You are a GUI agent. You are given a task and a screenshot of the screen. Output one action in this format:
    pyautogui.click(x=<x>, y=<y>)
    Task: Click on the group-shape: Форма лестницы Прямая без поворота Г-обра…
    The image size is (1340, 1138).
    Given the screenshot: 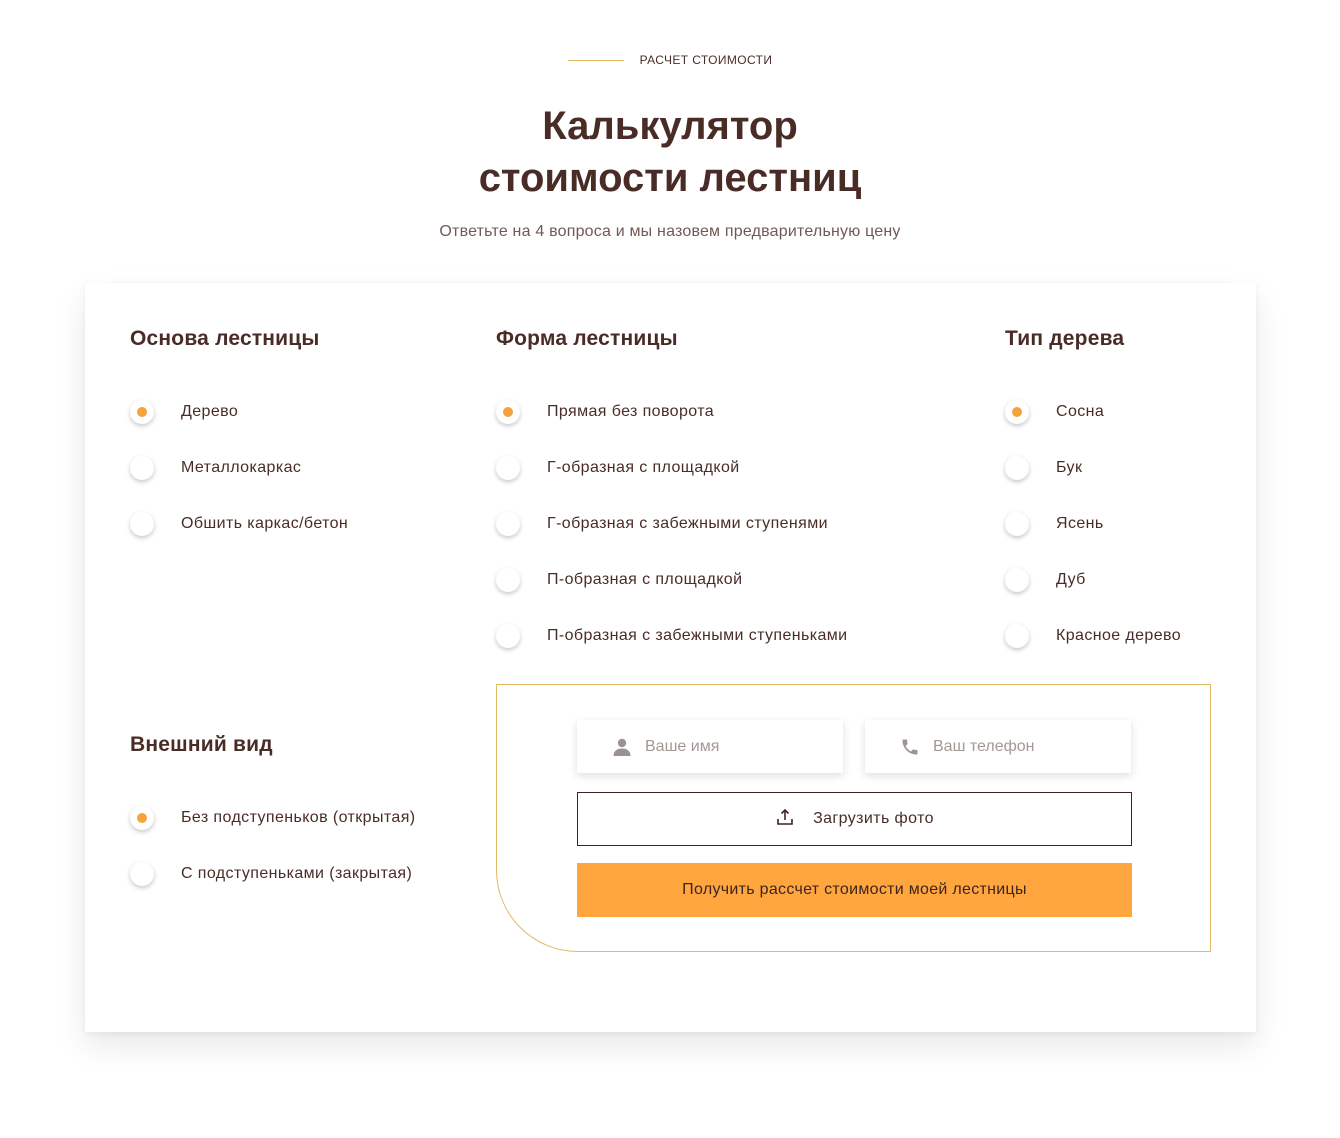 What is the action you would take?
    pyautogui.click(x=672, y=494)
    